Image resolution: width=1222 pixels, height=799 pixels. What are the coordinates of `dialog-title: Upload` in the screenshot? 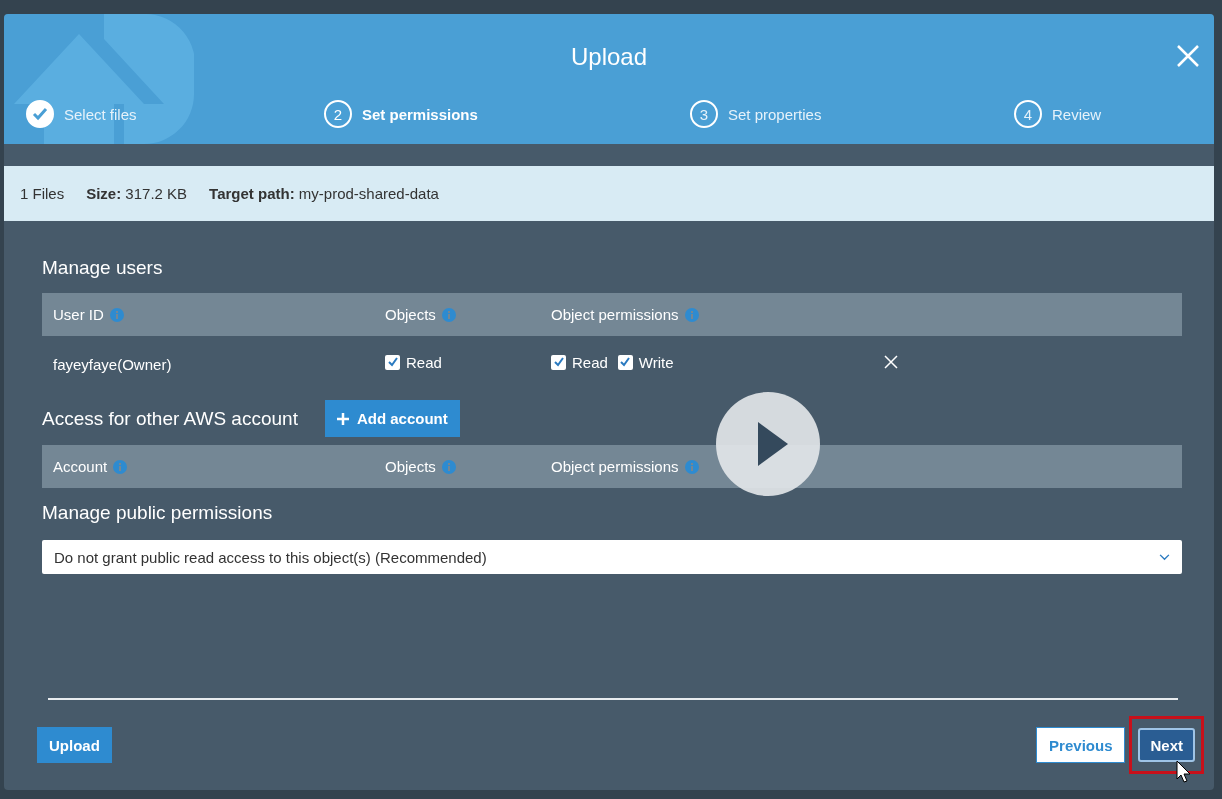 It's located at (609, 57).